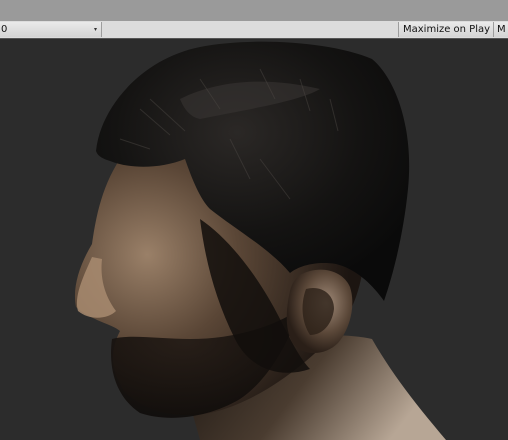  Describe the element at coordinates (254, 30) in the screenshot. I see `game-view-toolbar: 0 ▾ Maximize on Play M` at that location.